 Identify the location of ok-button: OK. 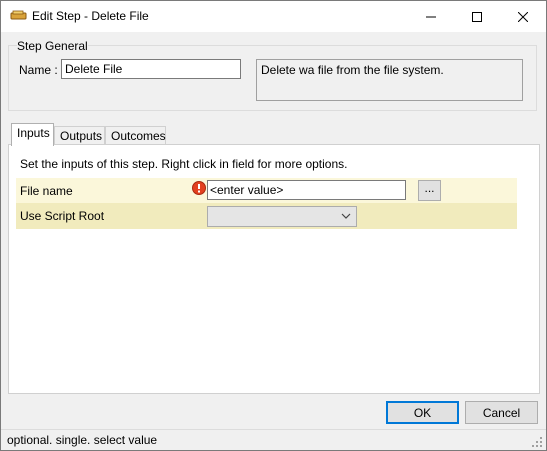
(422, 412).